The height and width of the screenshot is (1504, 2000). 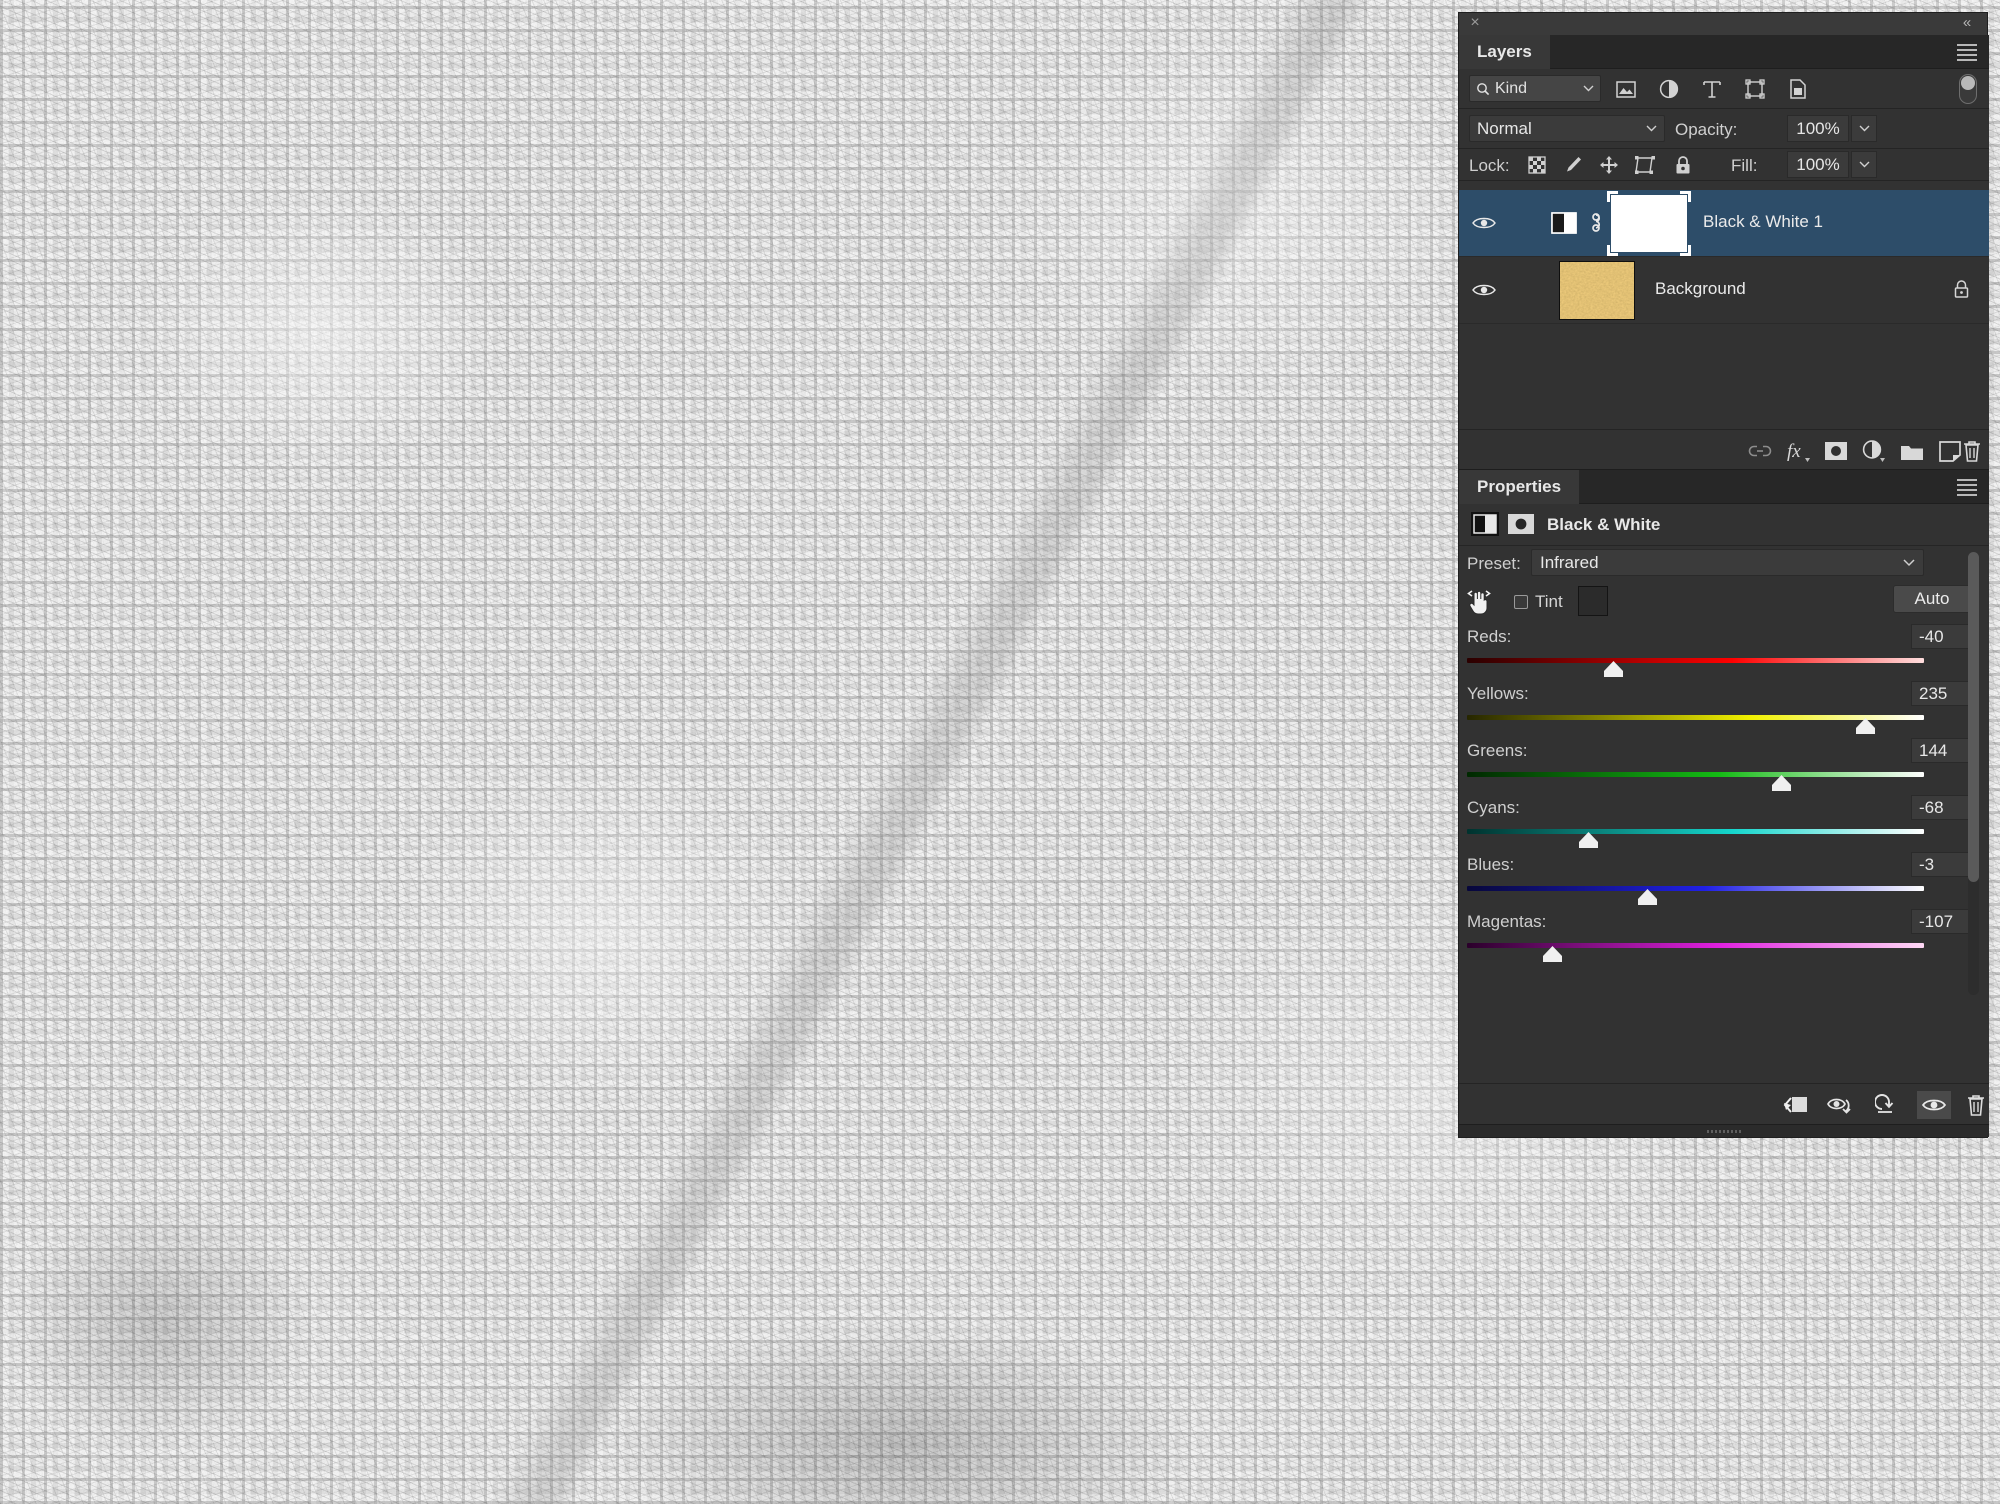 I want to click on lock-position-icon, so click(x=1609, y=165).